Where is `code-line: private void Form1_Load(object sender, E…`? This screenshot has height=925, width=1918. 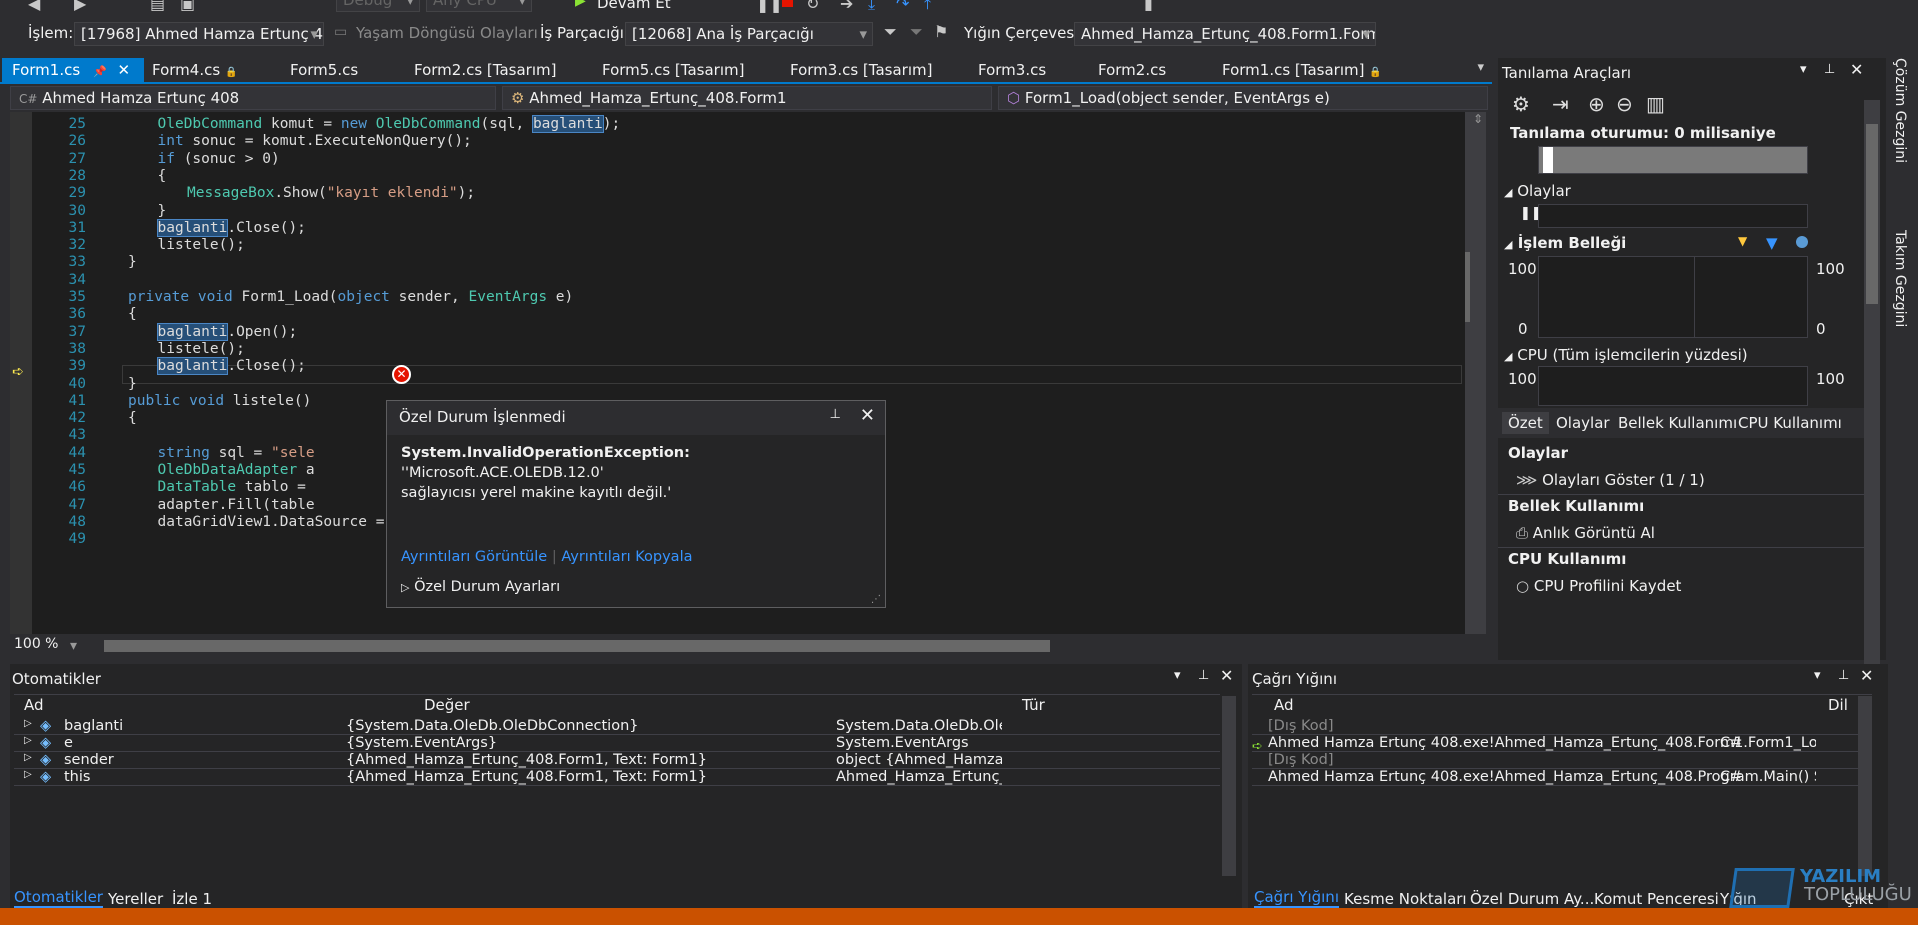
code-line: private void Form1_Load(object sender, E… is located at coordinates (350, 297).